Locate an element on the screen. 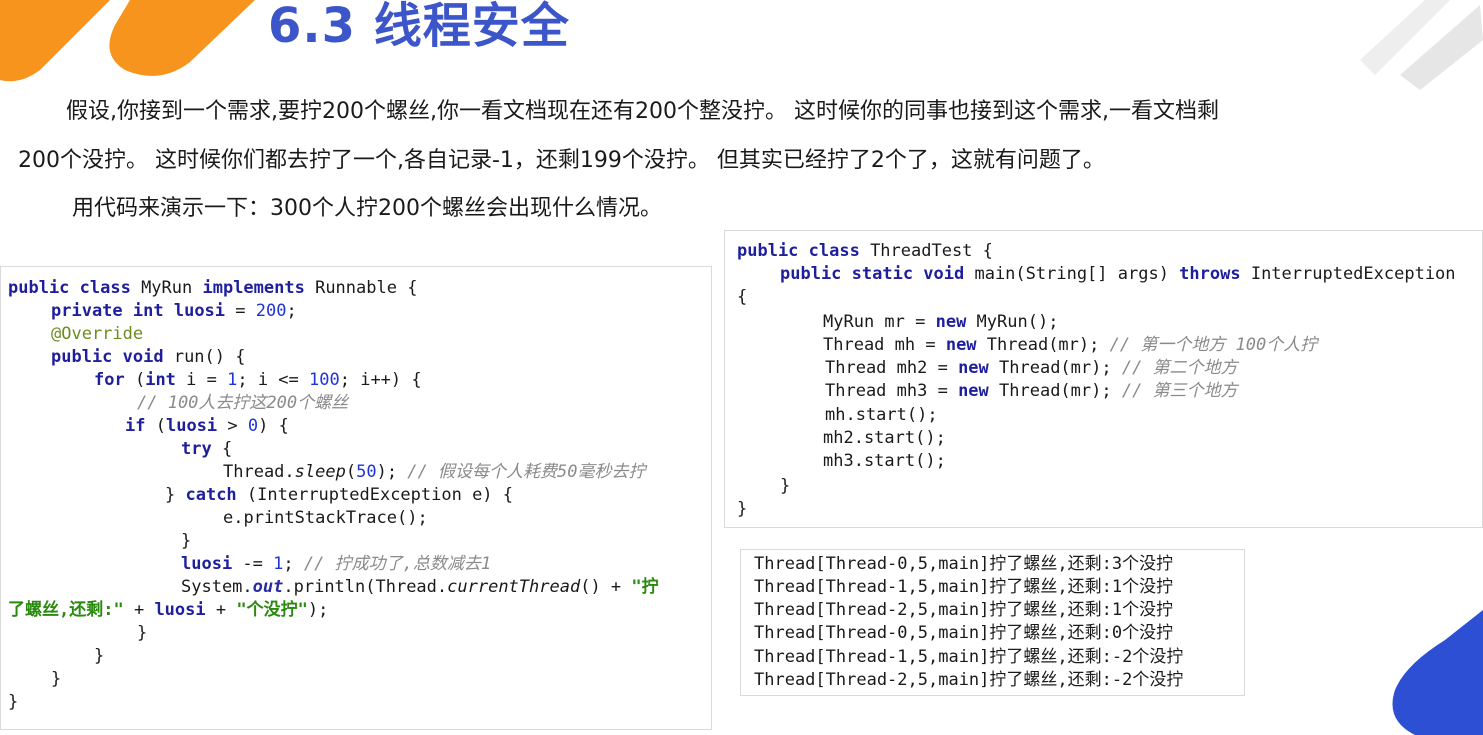 The width and height of the screenshot is (1483, 735). blue-corner-decoration is located at coordinates (1437, 672).